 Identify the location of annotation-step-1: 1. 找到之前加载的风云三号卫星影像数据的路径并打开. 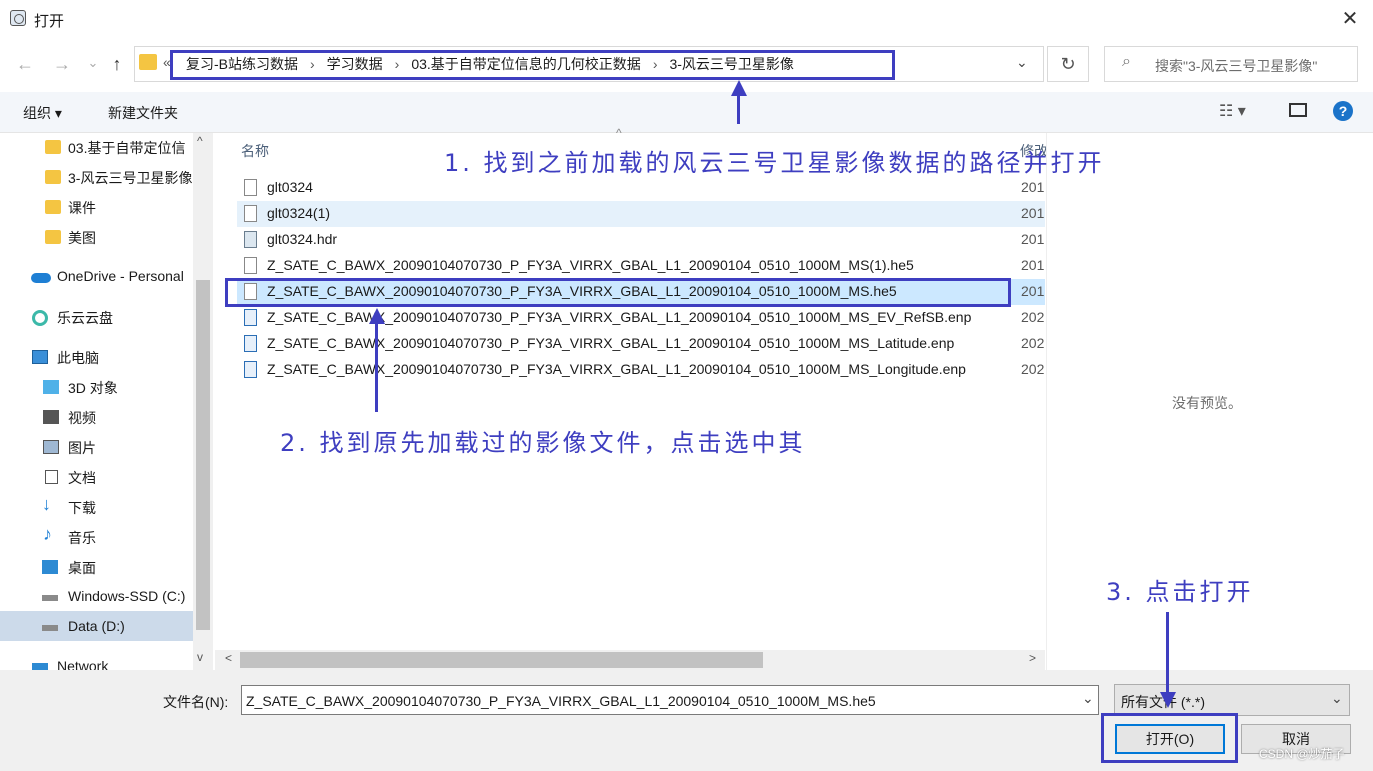
(774, 163).